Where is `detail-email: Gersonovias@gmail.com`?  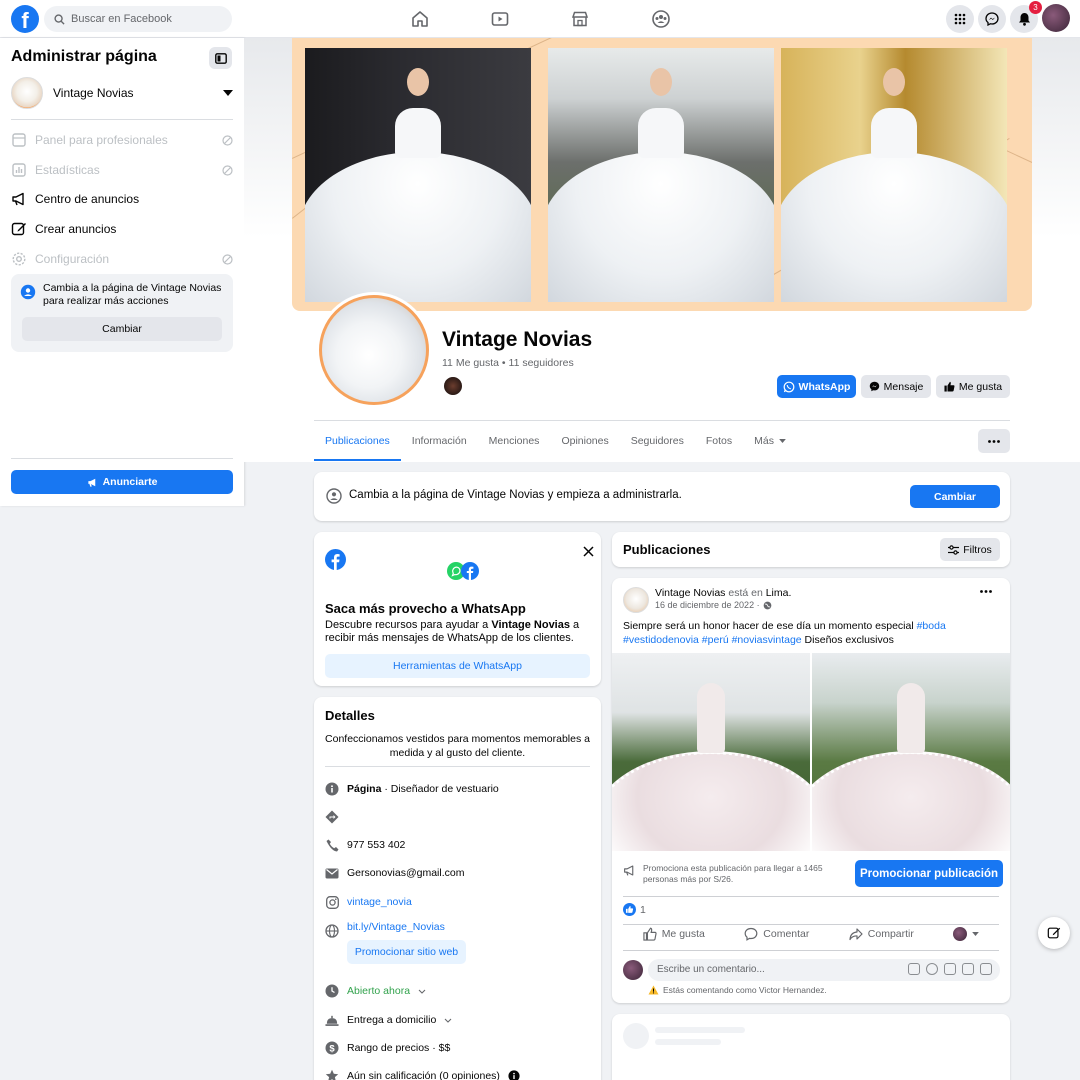
detail-email: Gersonovias@gmail.com is located at coordinates (394, 873).